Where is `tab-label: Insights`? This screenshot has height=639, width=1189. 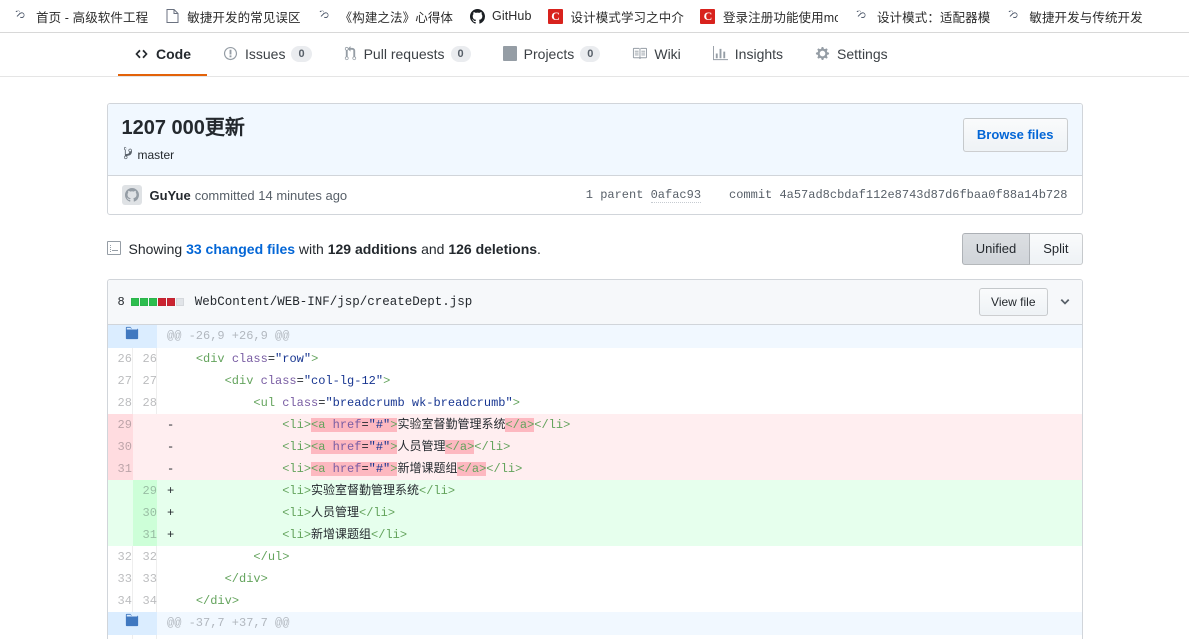 tab-label: Insights is located at coordinates (759, 53).